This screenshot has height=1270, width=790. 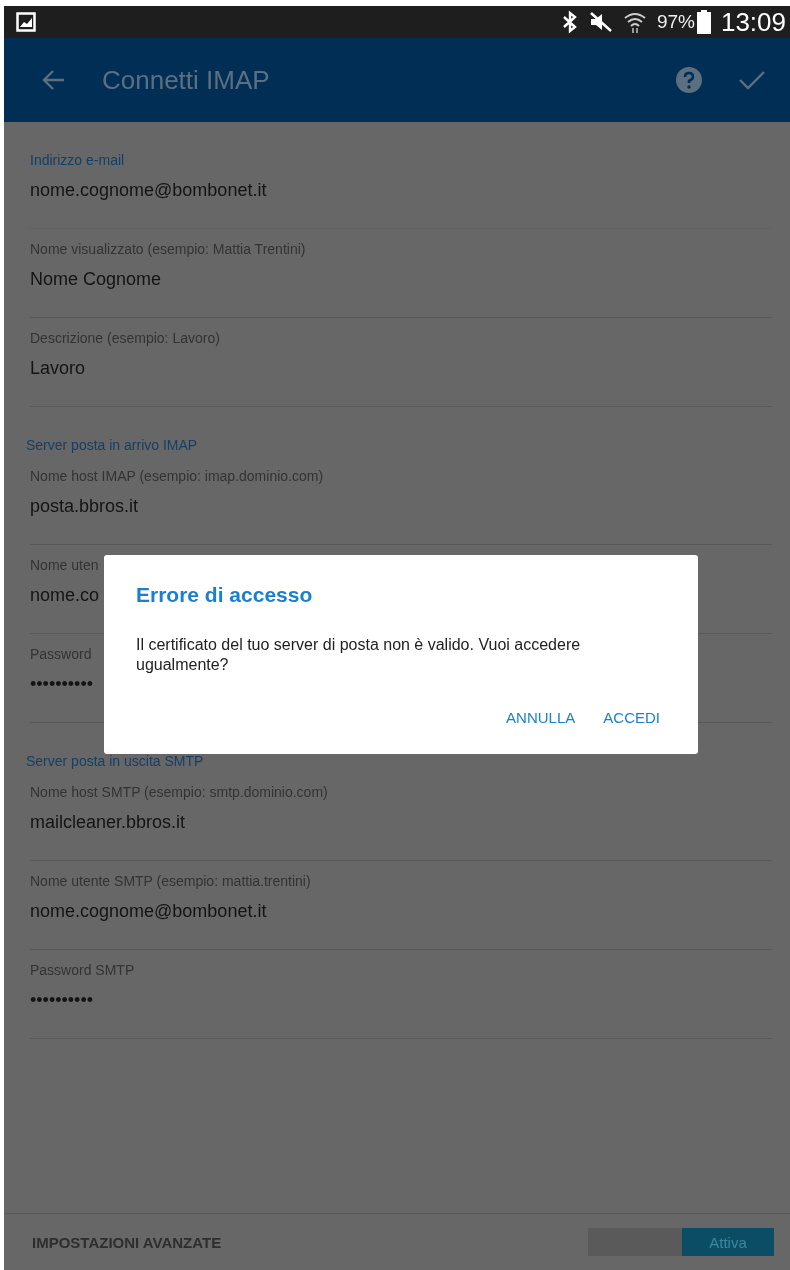 I want to click on muted-speaker-icon, so click(x=600, y=22).